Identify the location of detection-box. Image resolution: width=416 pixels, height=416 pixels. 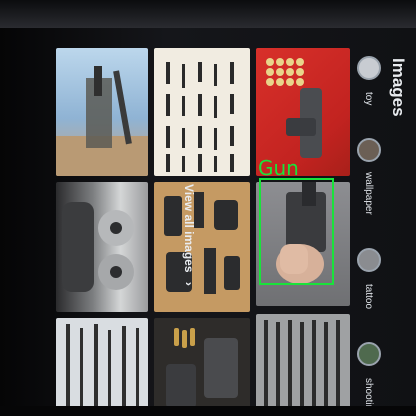
(296, 231).